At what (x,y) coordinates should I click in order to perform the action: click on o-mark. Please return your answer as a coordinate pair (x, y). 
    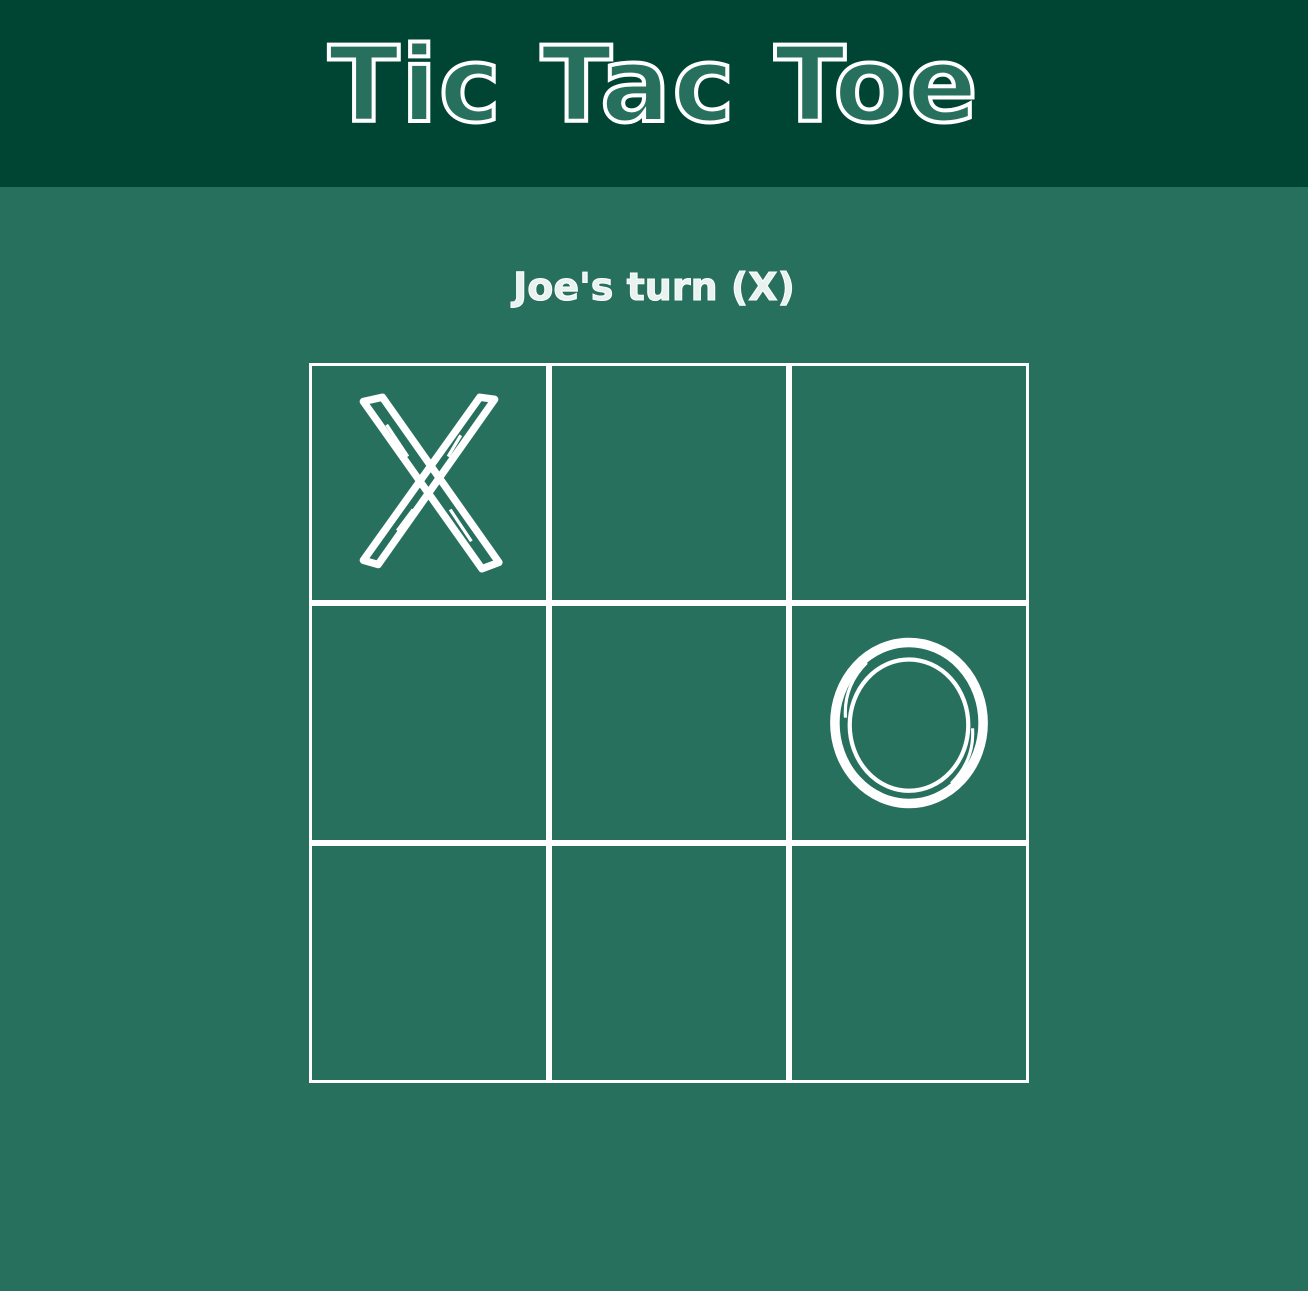
    Looking at the image, I should click on (909, 723).